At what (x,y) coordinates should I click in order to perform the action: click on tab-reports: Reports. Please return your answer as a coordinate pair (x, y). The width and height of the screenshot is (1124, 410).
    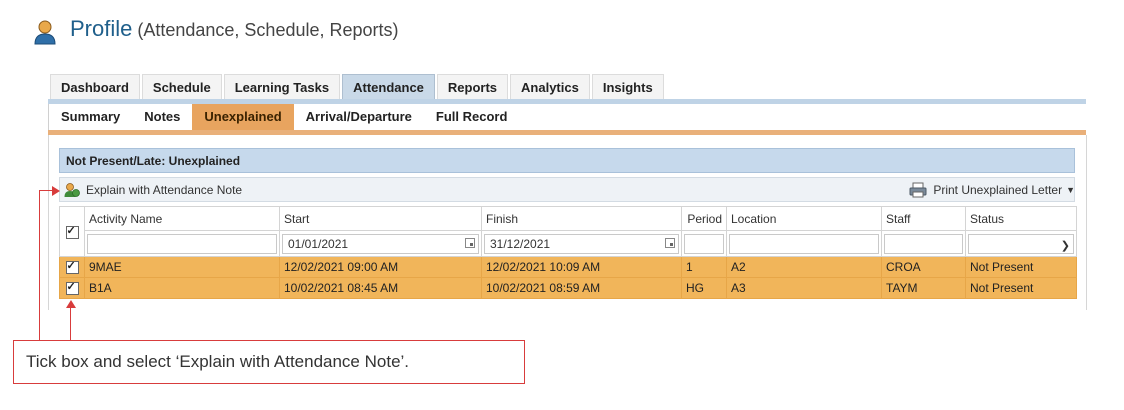
    Looking at the image, I should click on (472, 87).